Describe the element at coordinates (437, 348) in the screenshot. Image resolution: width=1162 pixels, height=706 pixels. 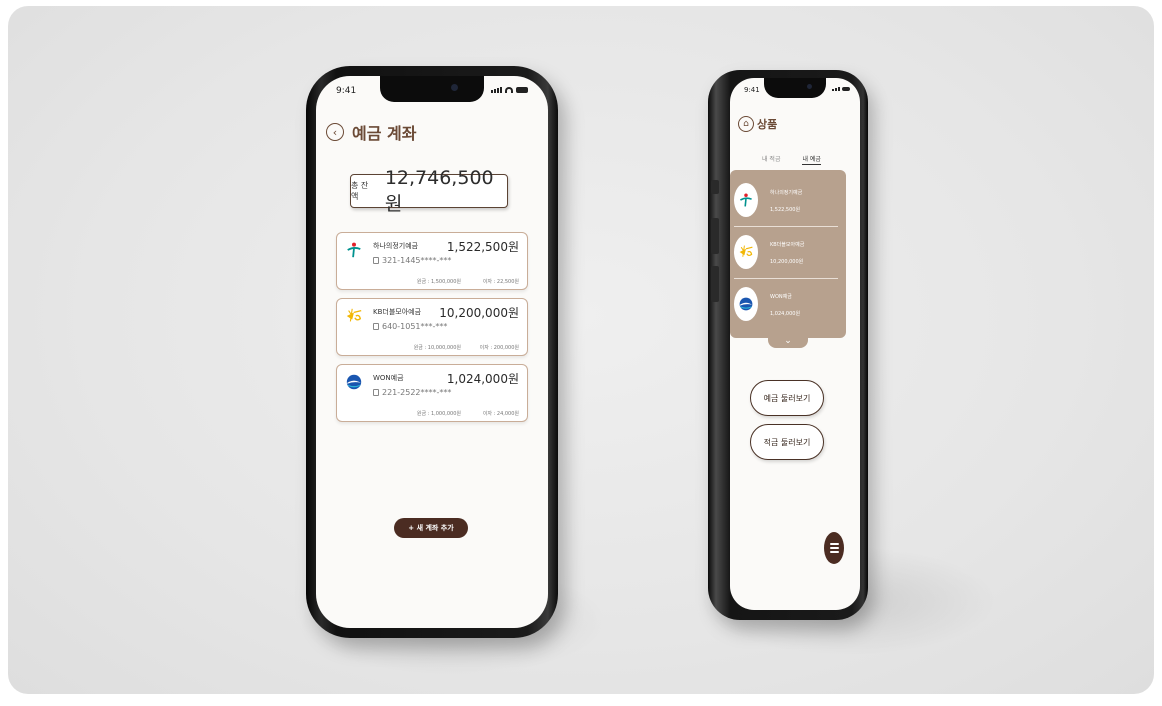
I see `account-principal: 원금 : 10,000,000원` at that location.